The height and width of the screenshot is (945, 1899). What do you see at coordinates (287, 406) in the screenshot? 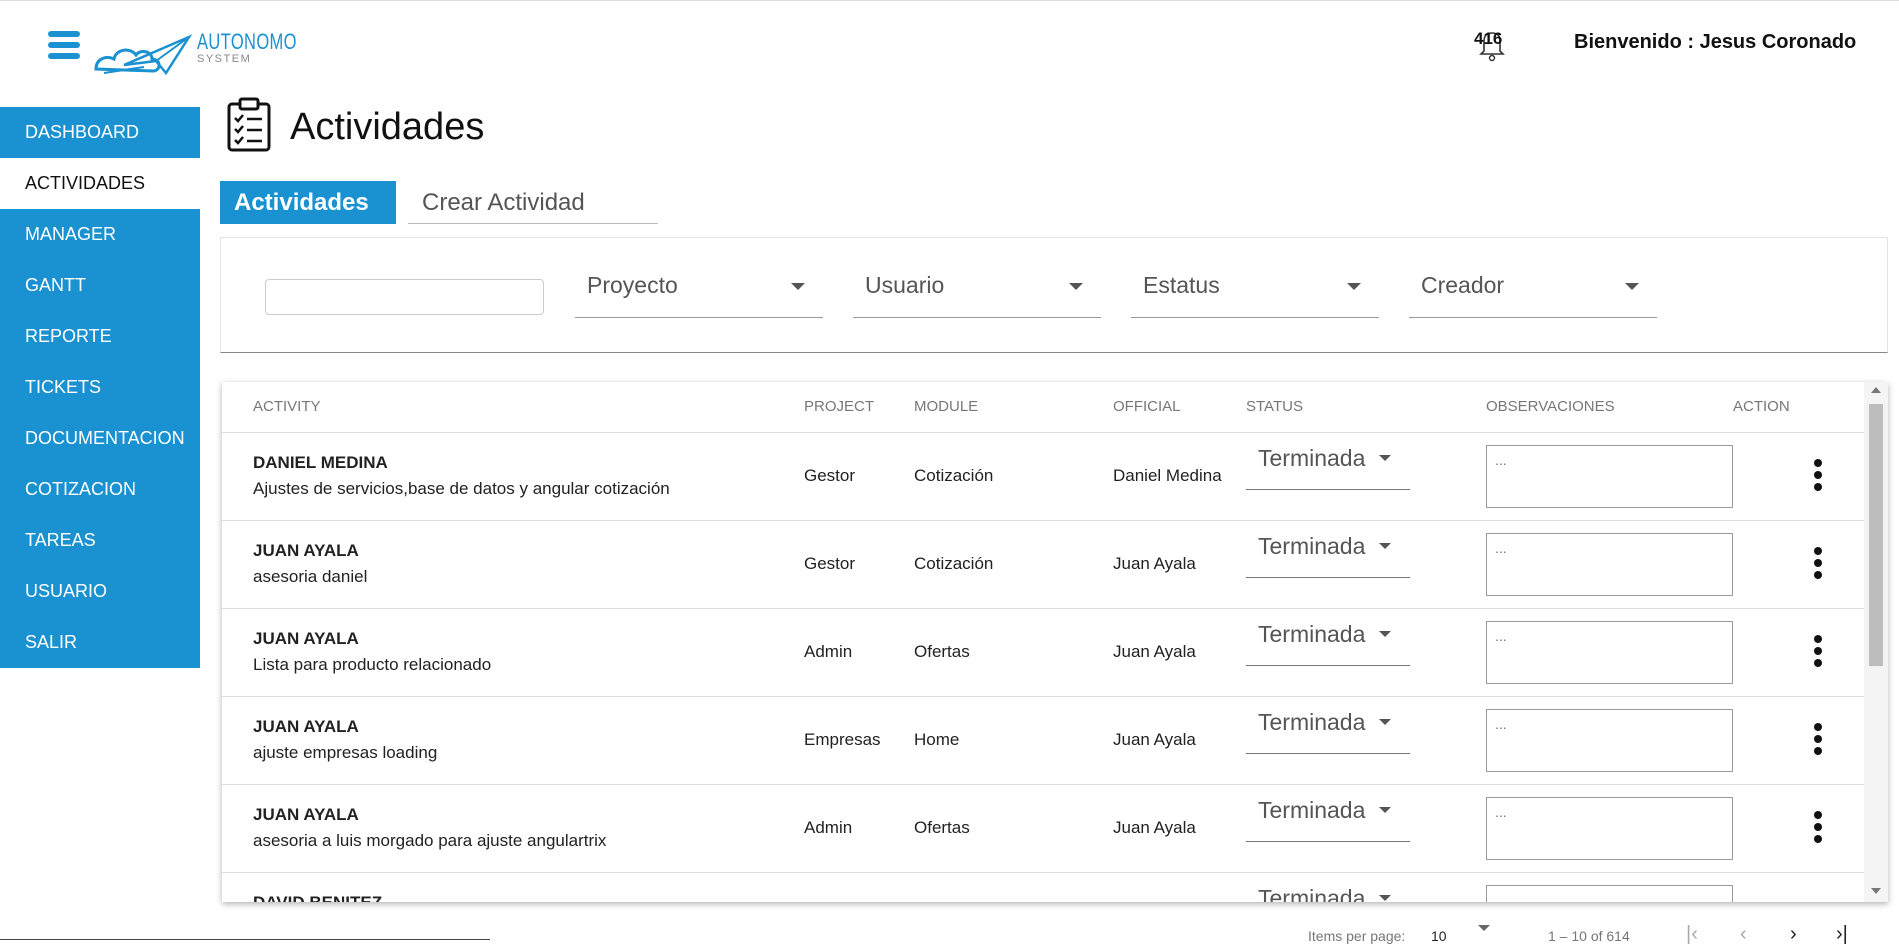
I see `header-activity: ACTIVITY` at bounding box center [287, 406].